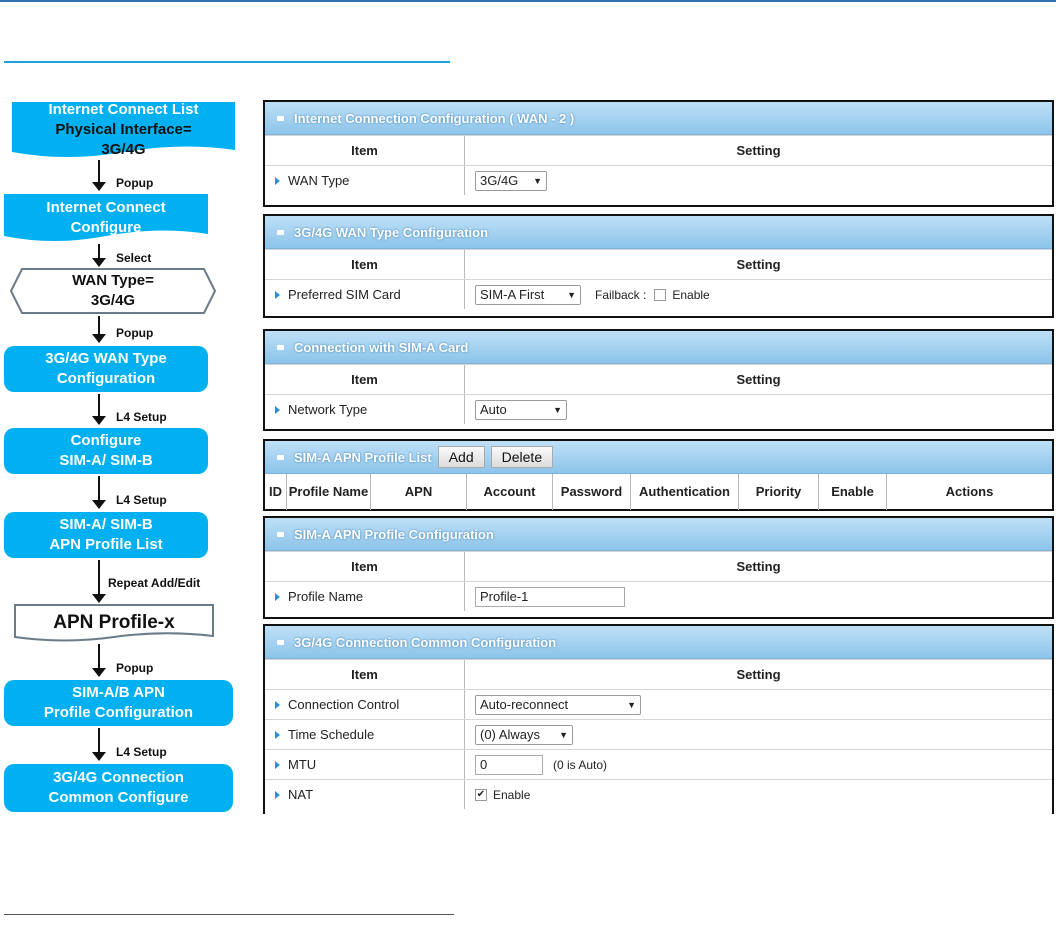 The image size is (1056, 945). What do you see at coordinates (510, 734) in the screenshot?
I see `select-value: (0) Always` at bounding box center [510, 734].